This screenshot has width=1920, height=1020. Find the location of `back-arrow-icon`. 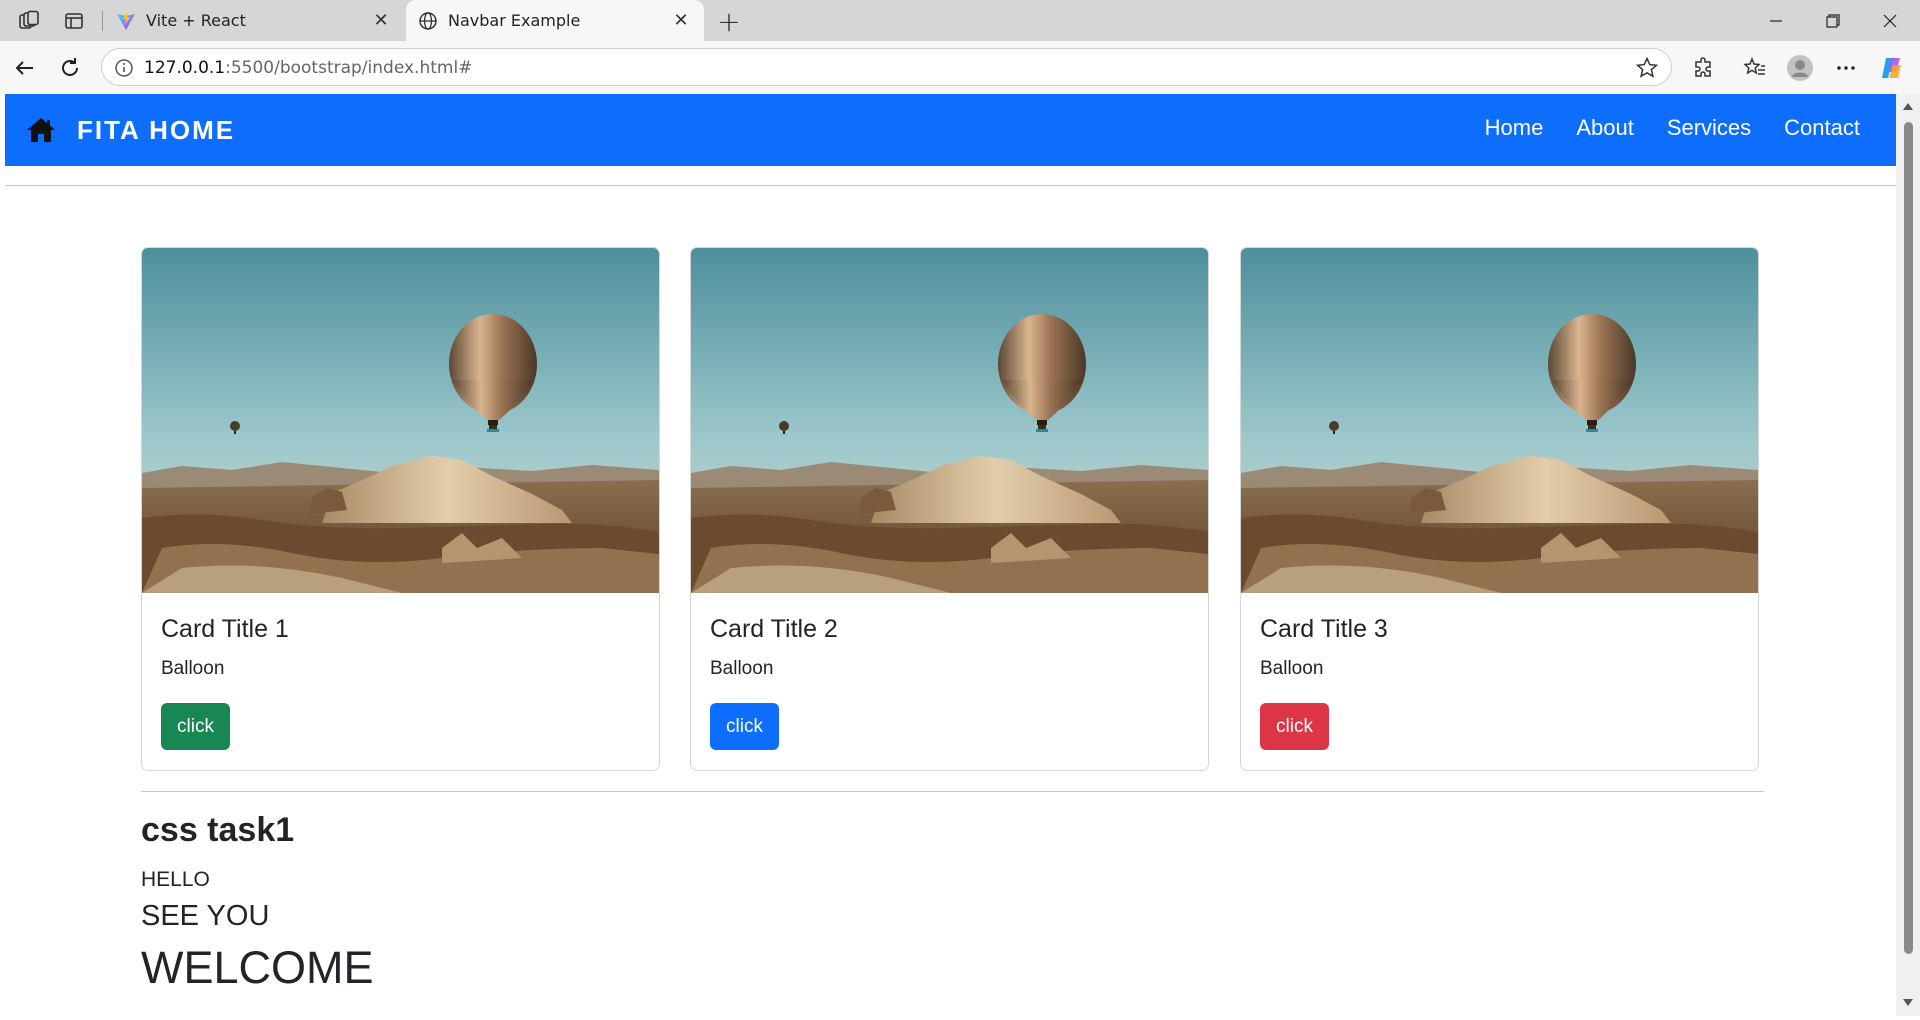

back-arrow-icon is located at coordinates (25, 68).